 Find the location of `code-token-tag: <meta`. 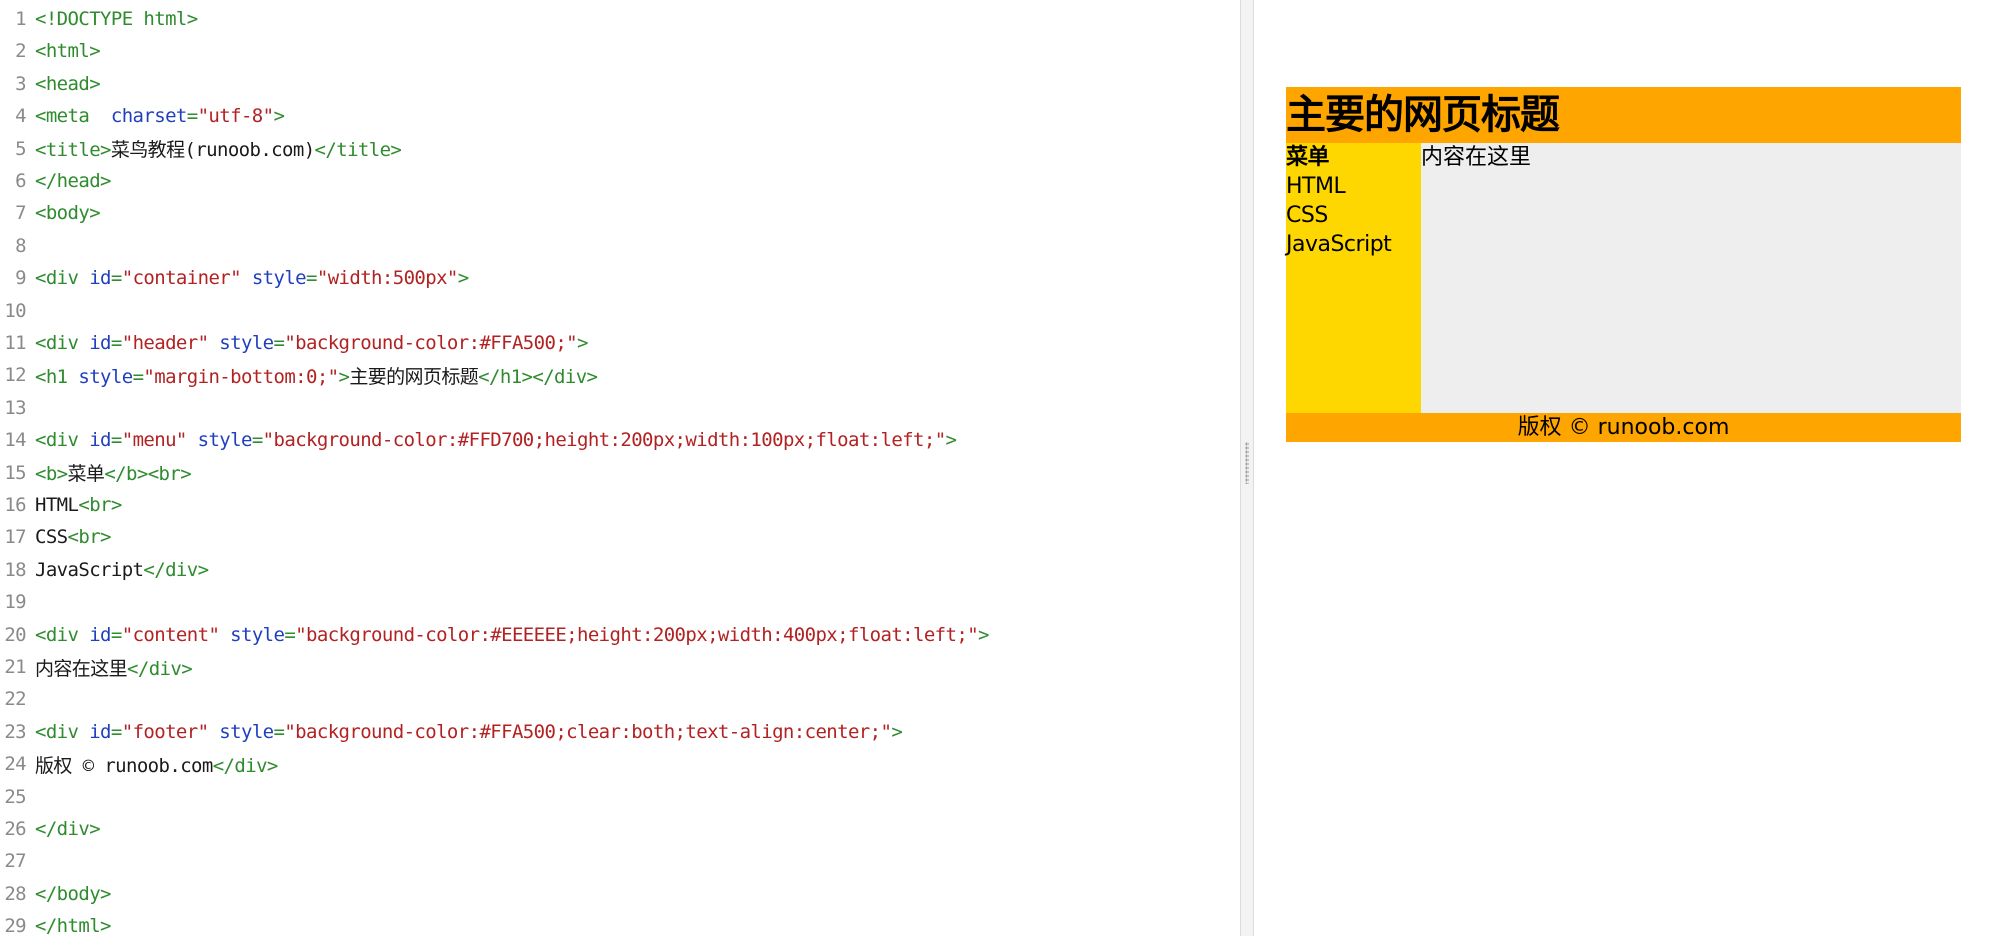

code-token-tag: <meta is located at coordinates (73, 116).